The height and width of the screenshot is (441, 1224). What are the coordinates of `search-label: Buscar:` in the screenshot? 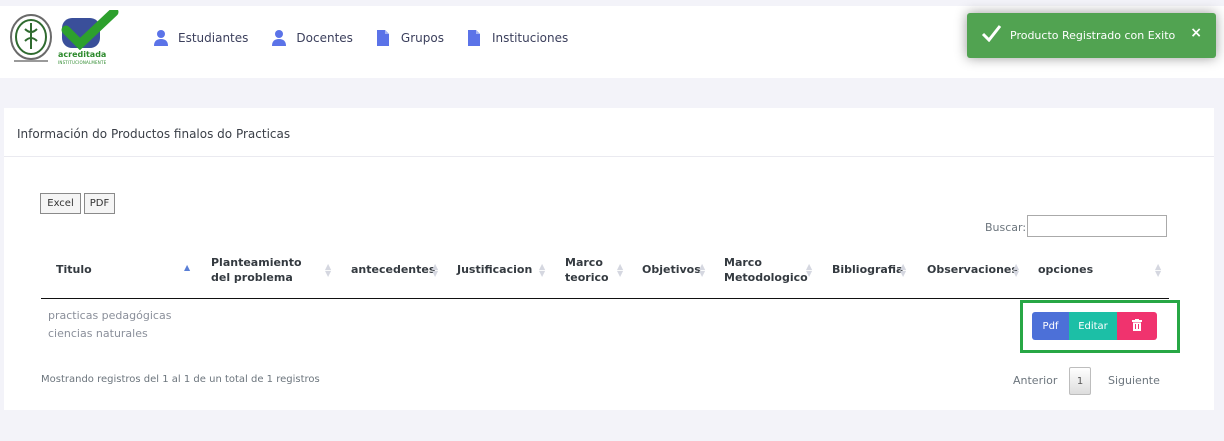 It's located at (1006, 227).